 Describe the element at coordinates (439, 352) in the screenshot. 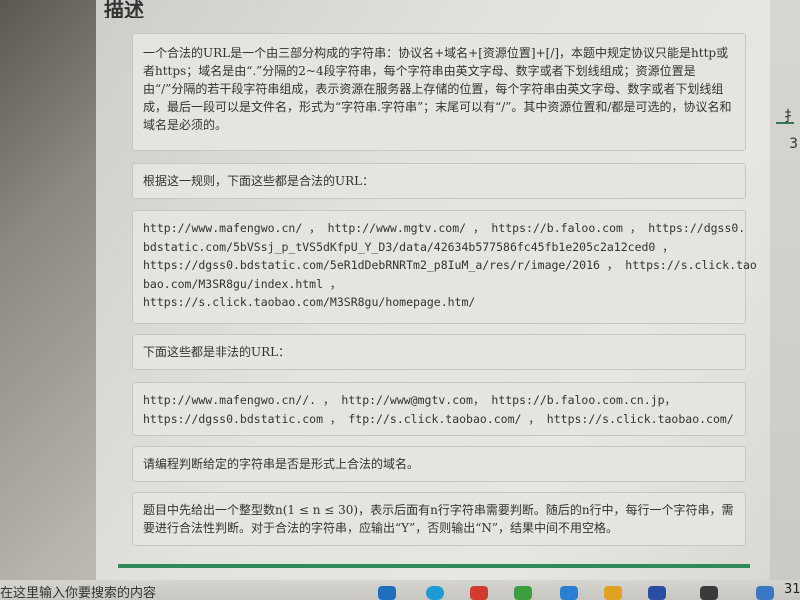

I see `illegal-intro-box: 下面这些都是非法的URL：` at that location.